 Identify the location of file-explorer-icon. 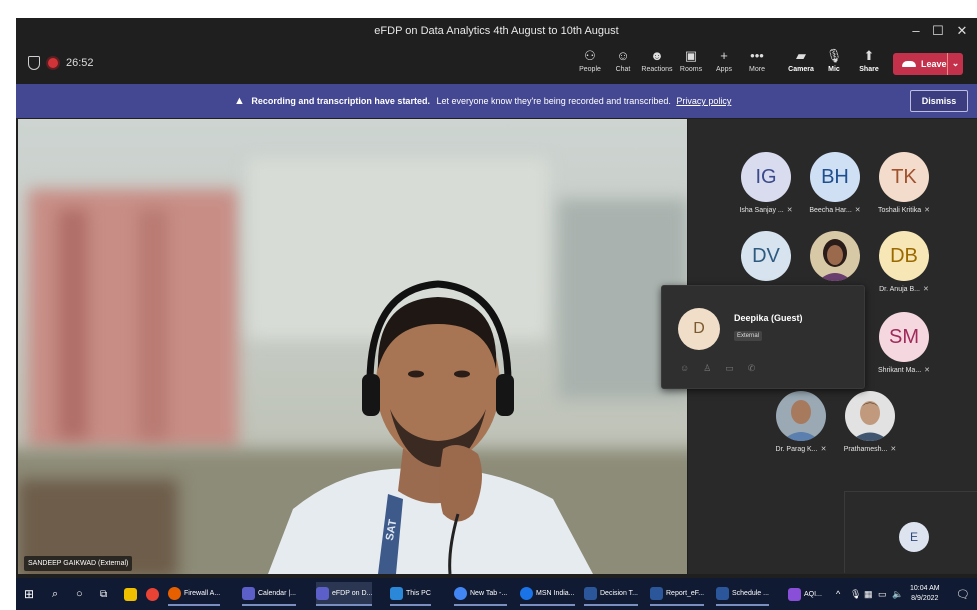
(396, 593).